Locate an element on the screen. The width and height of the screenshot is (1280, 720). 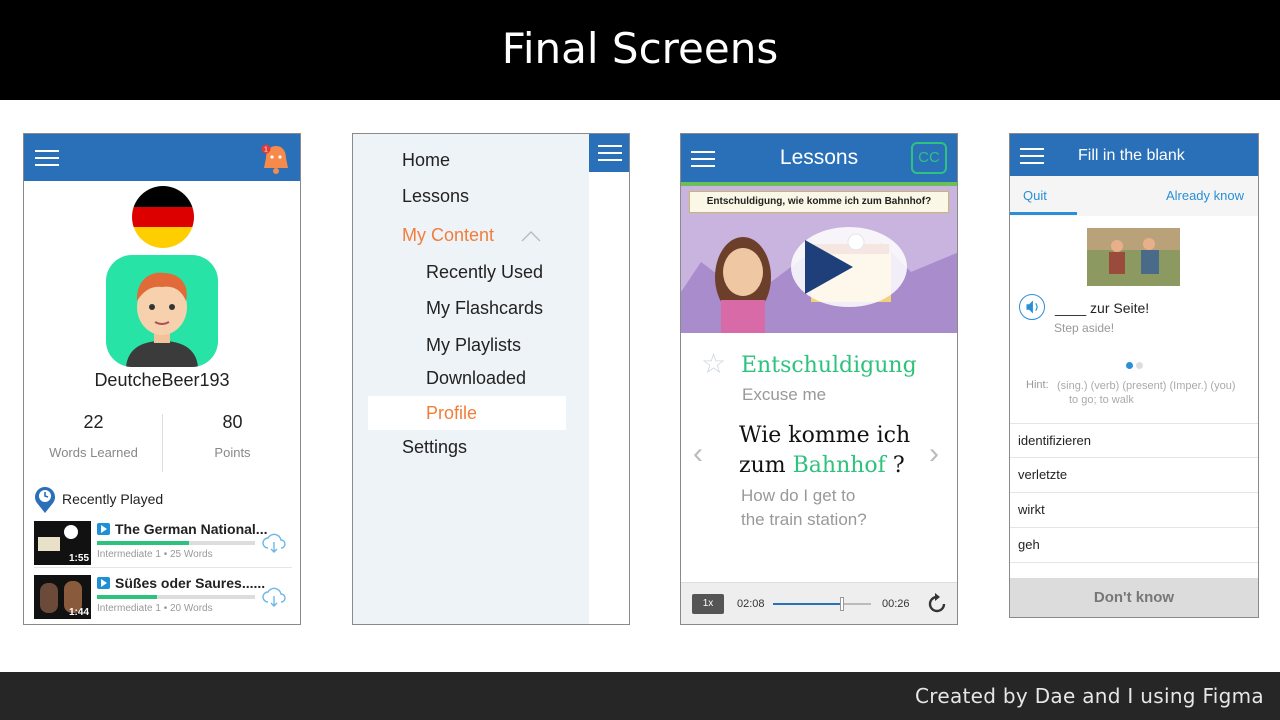
quiz-tabs: Quit Already know is located at coordinates (1134, 196).